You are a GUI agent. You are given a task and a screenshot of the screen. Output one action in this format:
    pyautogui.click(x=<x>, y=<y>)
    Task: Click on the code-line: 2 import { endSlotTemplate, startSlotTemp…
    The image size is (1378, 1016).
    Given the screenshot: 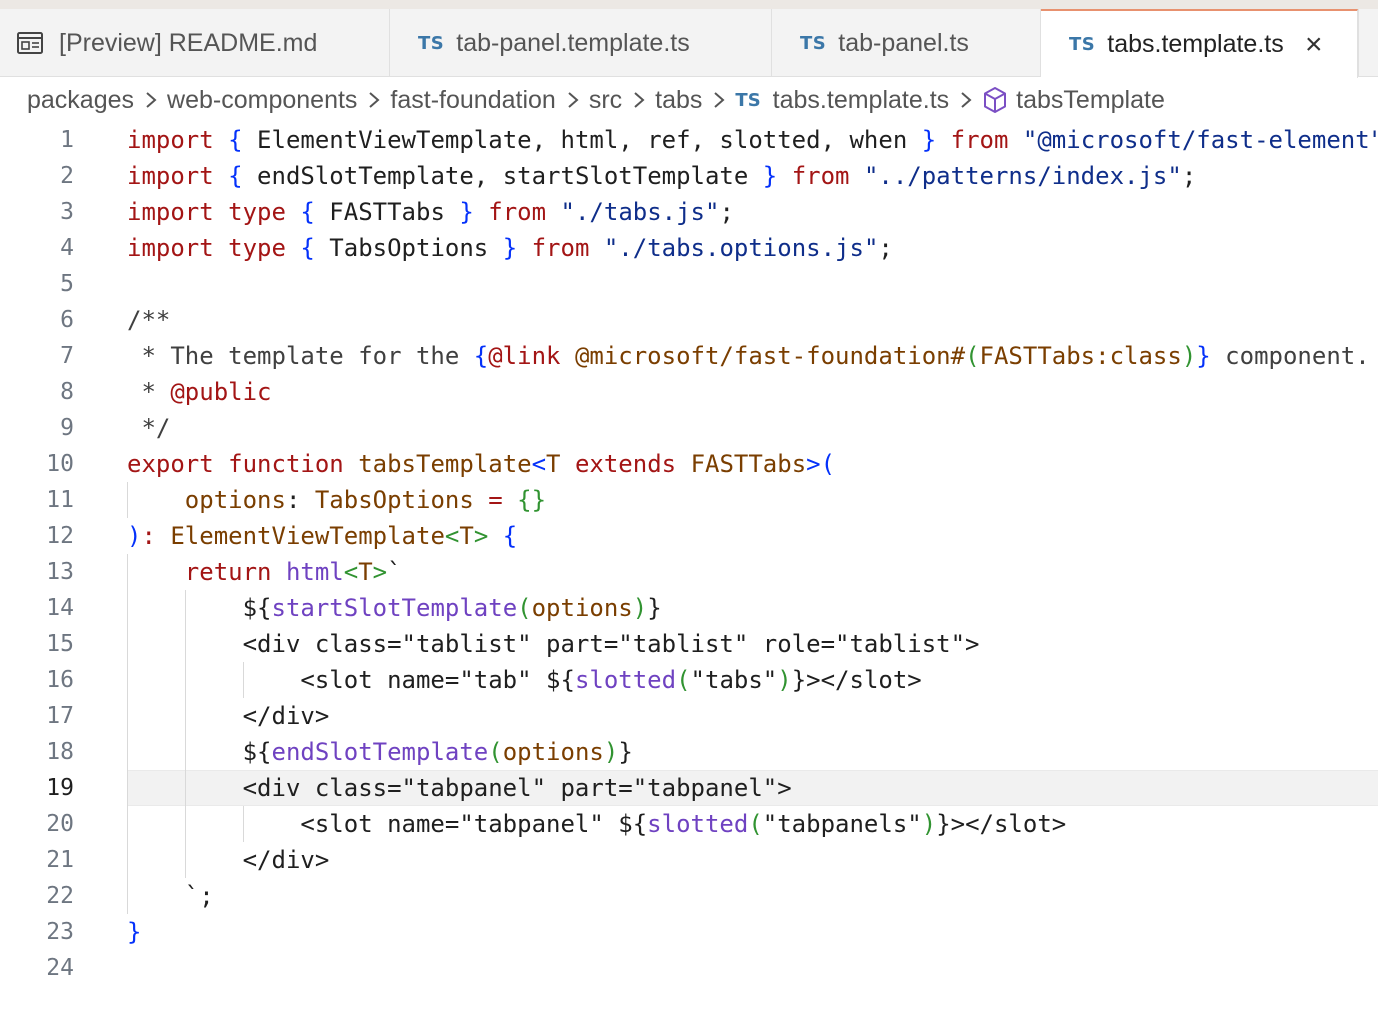 What is the action you would take?
    pyautogui.click(x=689, y=176)
    